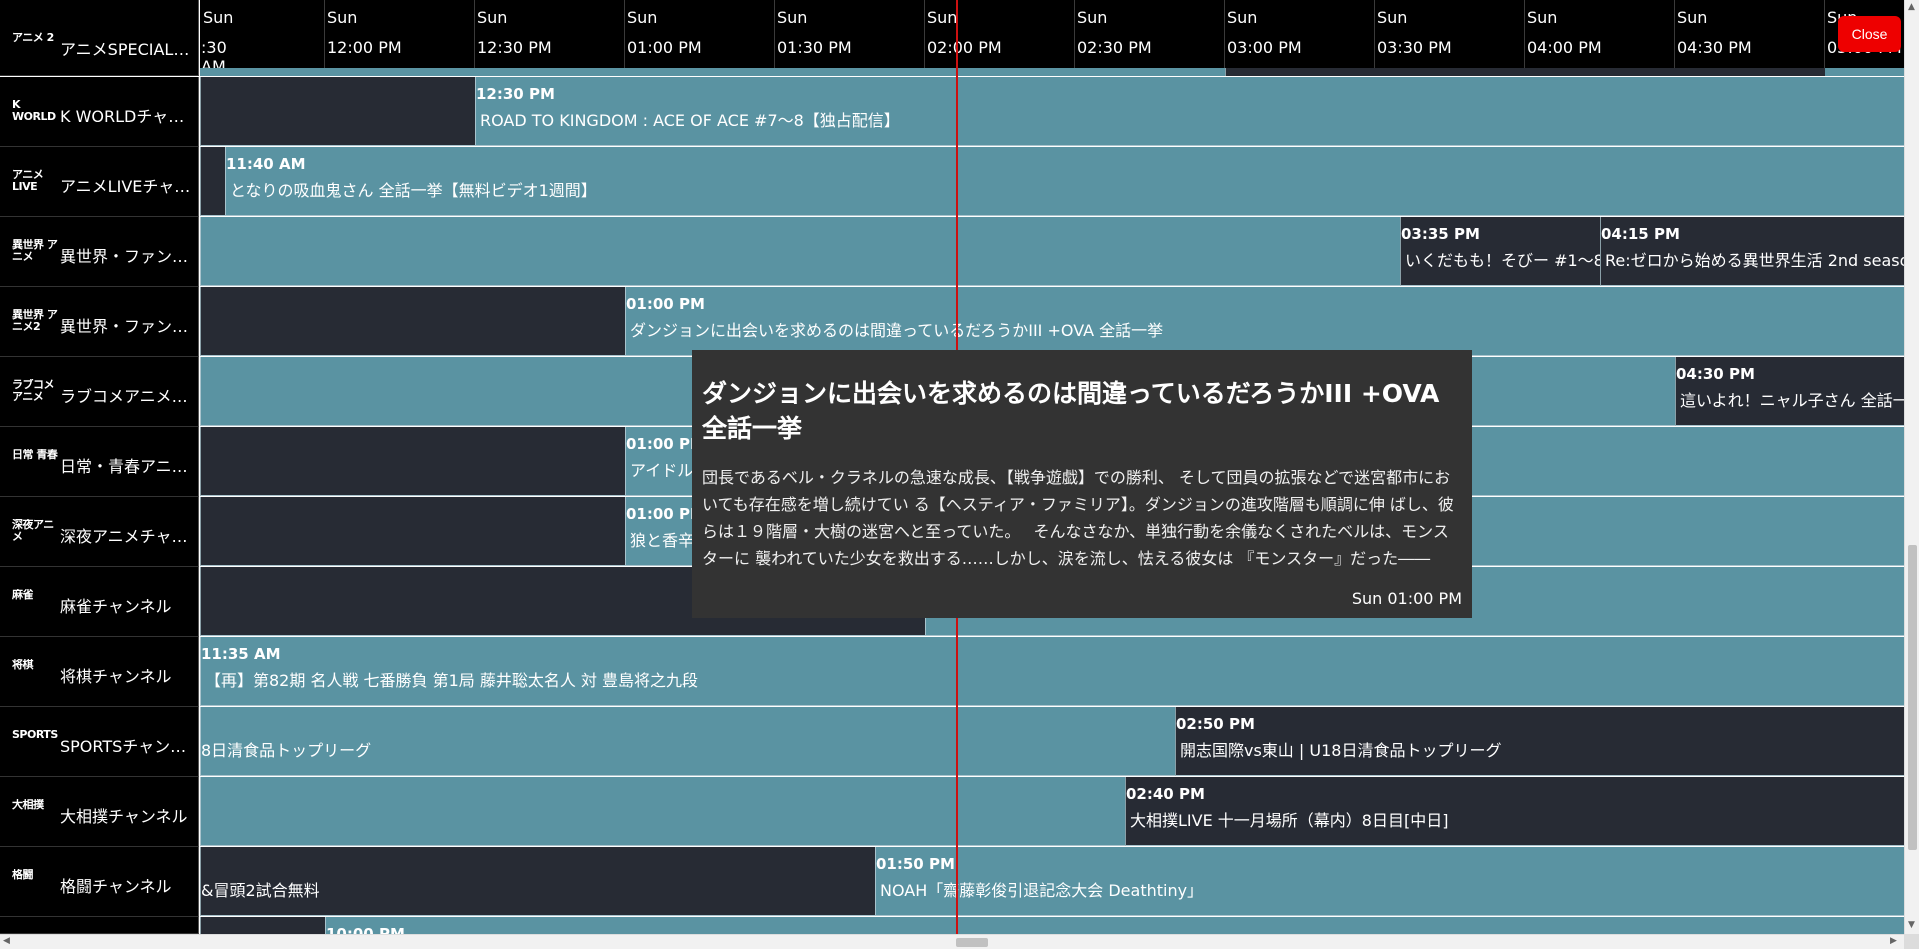  I want to click on popup-time: Sun 01:00 PM, so click(1406, 598).